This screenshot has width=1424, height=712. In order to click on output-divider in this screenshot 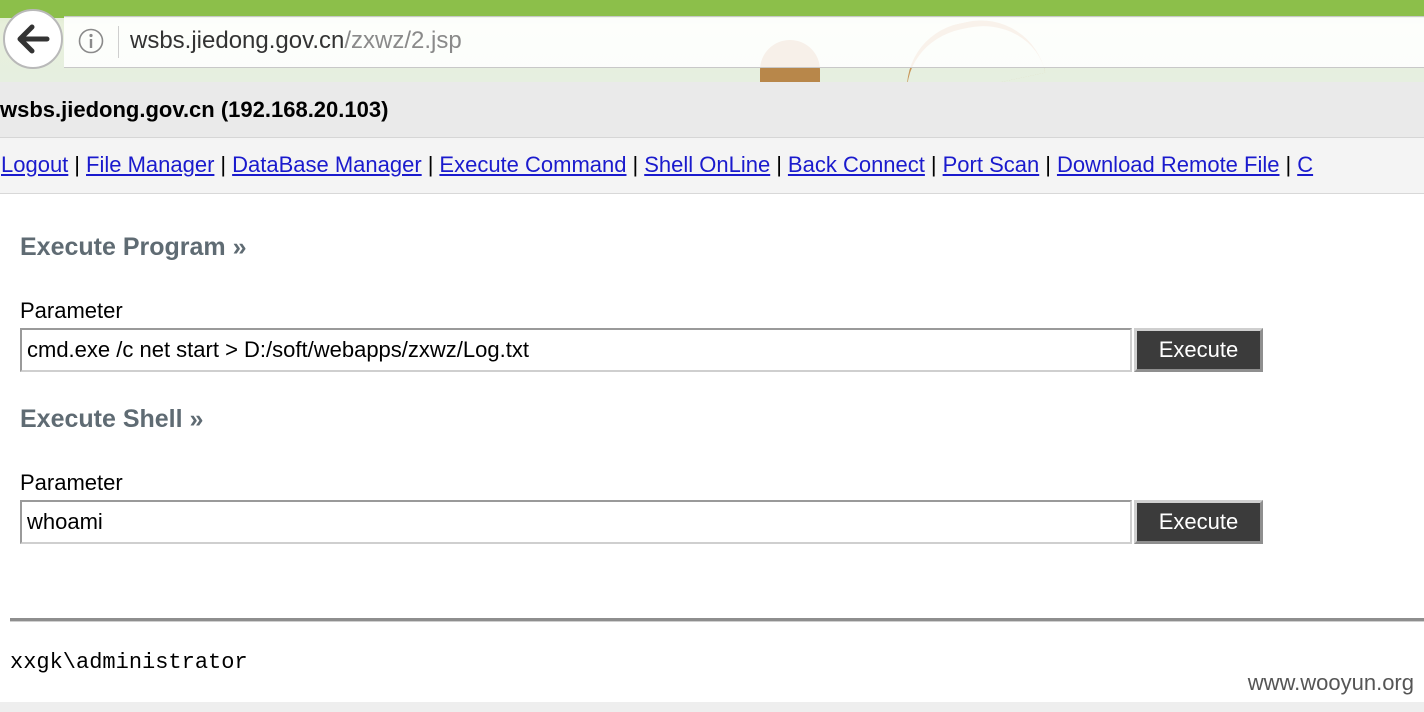, I will do `click(717, 620)`.